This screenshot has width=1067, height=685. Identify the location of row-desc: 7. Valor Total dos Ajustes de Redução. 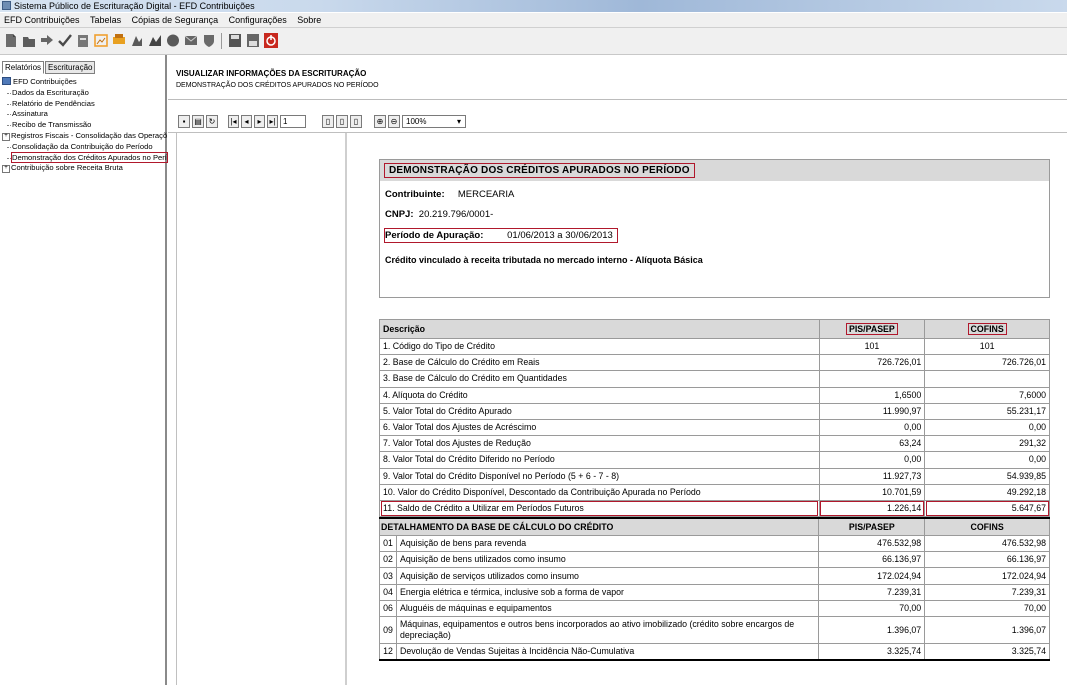
(599, 444).